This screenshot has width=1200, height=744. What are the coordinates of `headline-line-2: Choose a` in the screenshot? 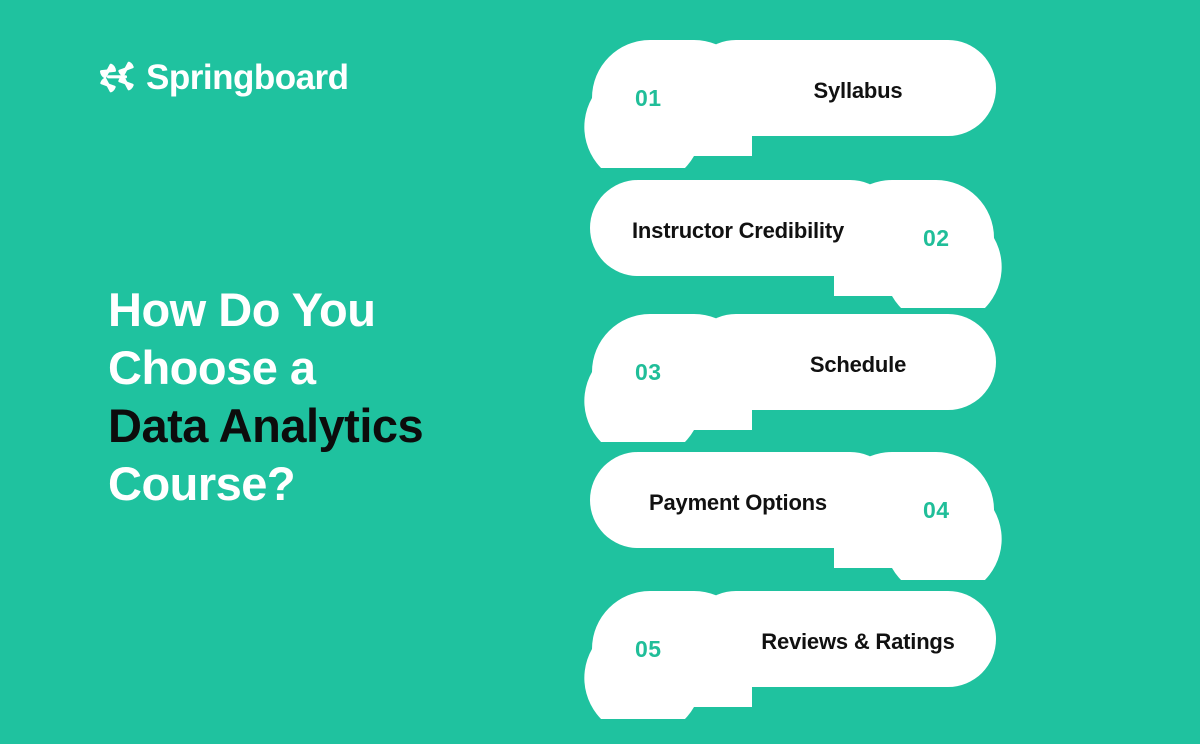 It's located at (212, 368).